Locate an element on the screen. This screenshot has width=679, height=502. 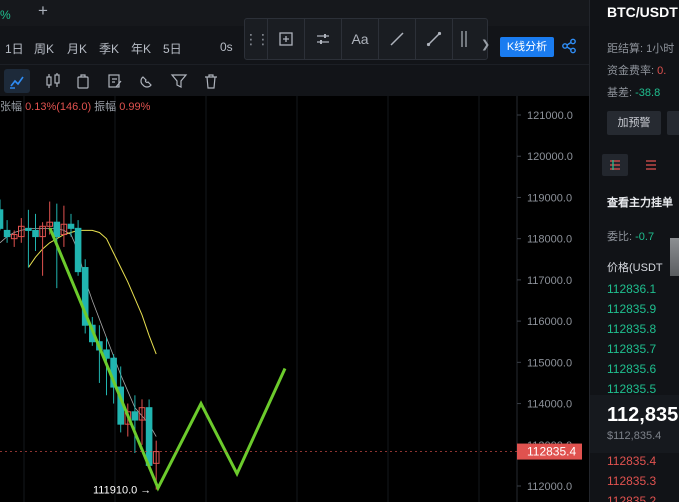
edit-document-icon is located at coordinates (115, 81).